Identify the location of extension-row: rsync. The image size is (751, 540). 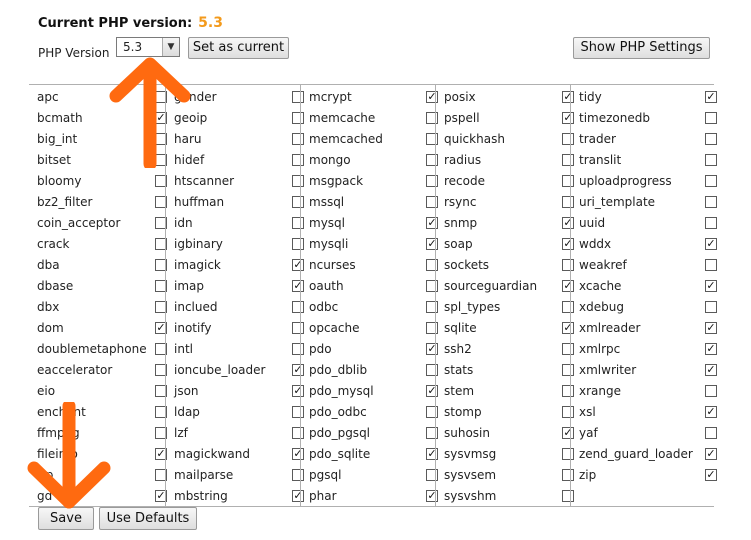
(509, 202).